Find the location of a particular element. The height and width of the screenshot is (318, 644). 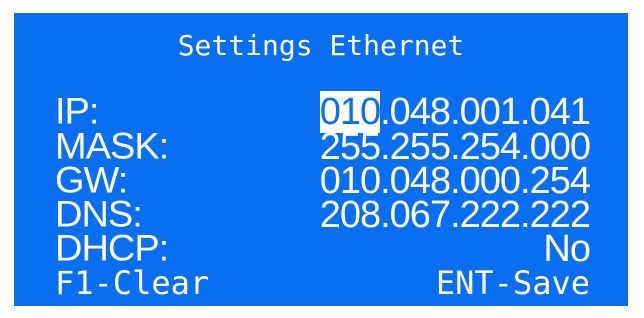

dhcp-label: DHCP: is located at coordinates (112, 249).